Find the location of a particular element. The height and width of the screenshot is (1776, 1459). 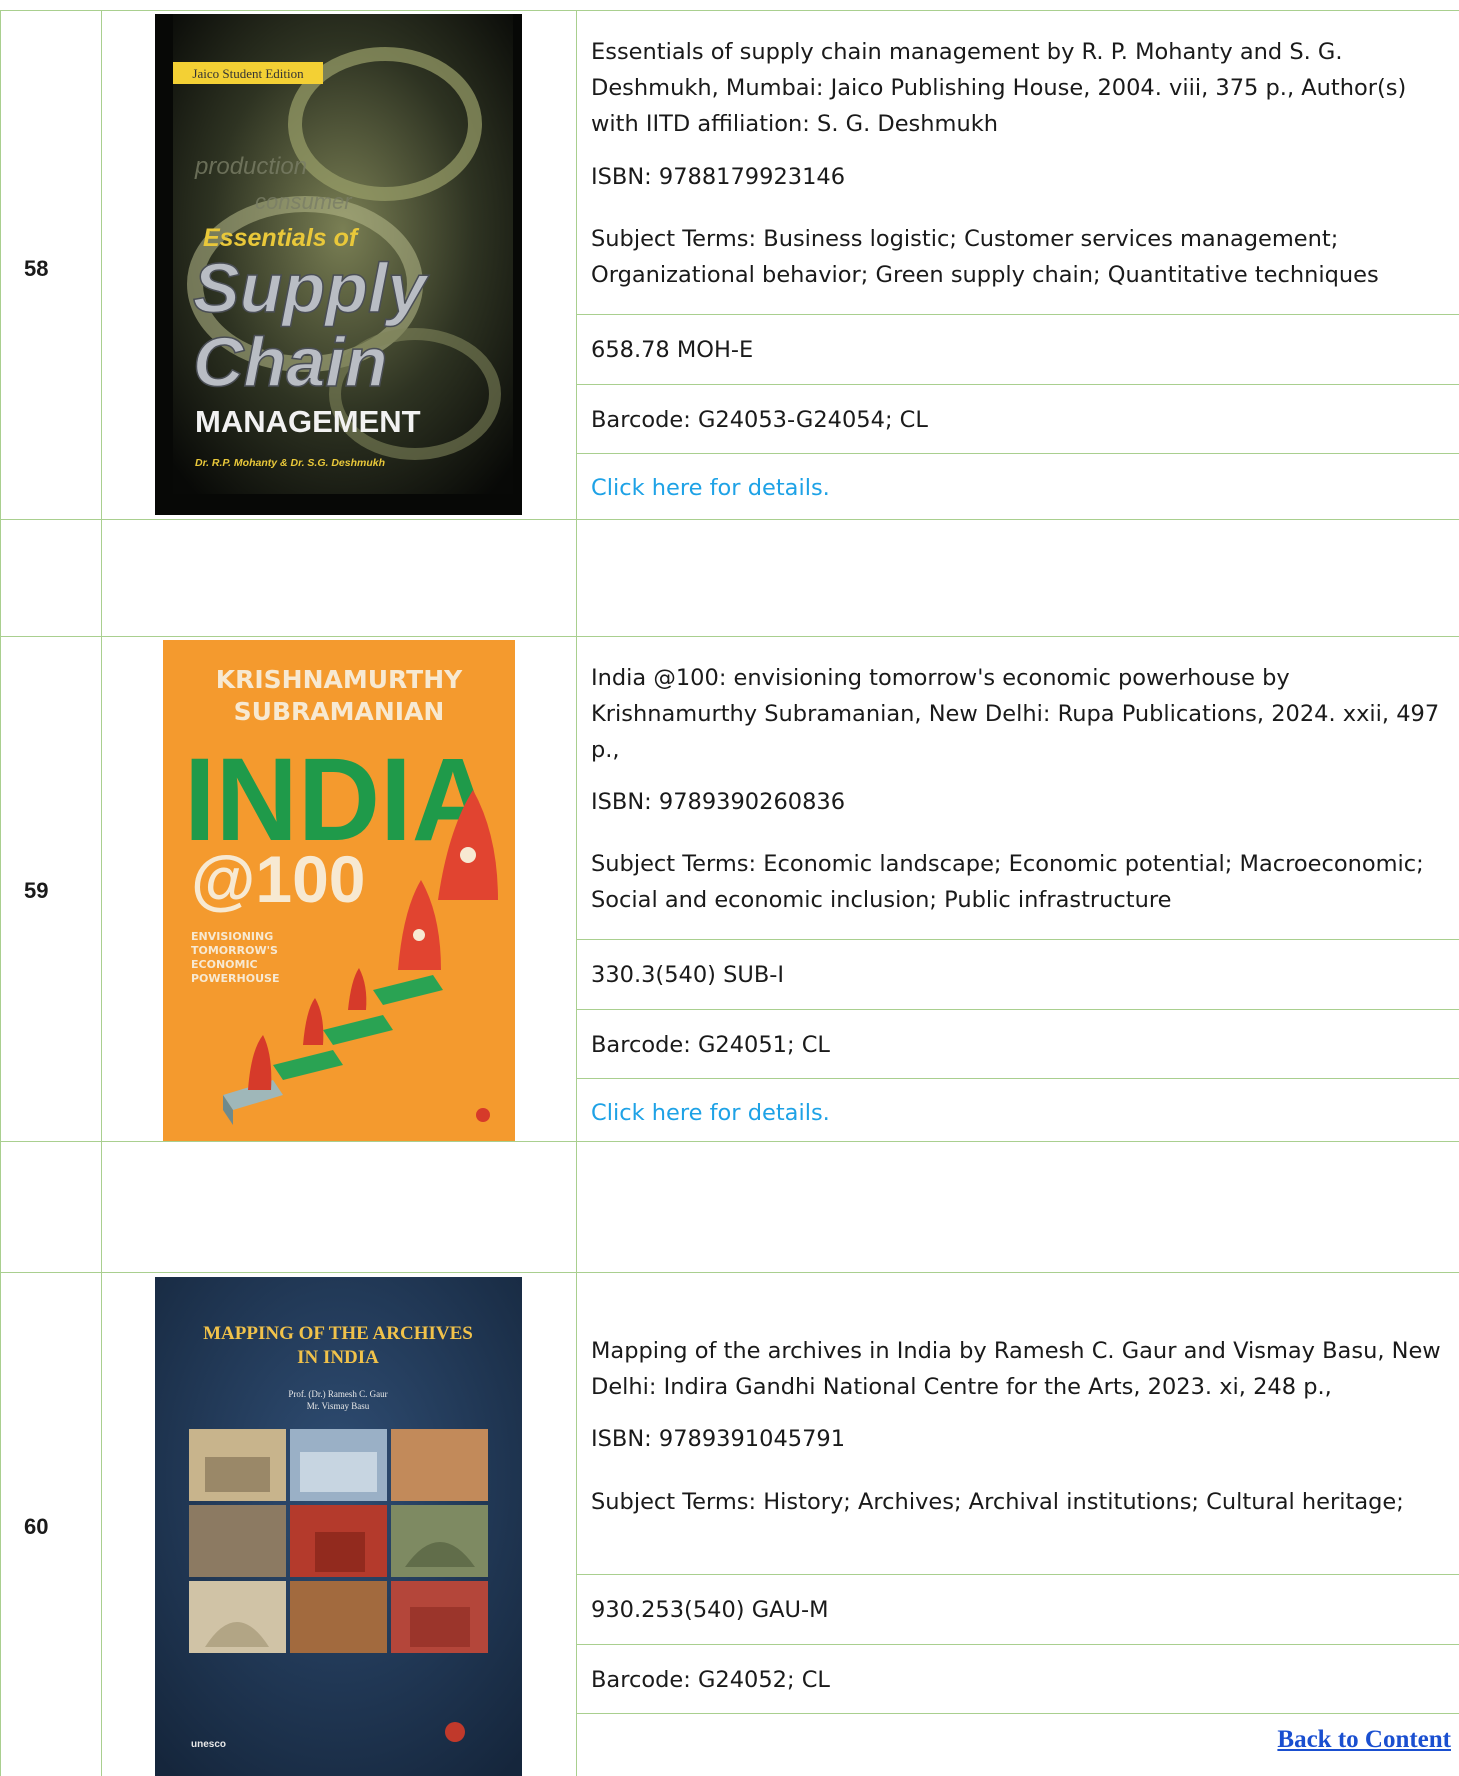

call-number: 930.253(540) GAU-M is located at coordinates (710, 1610).